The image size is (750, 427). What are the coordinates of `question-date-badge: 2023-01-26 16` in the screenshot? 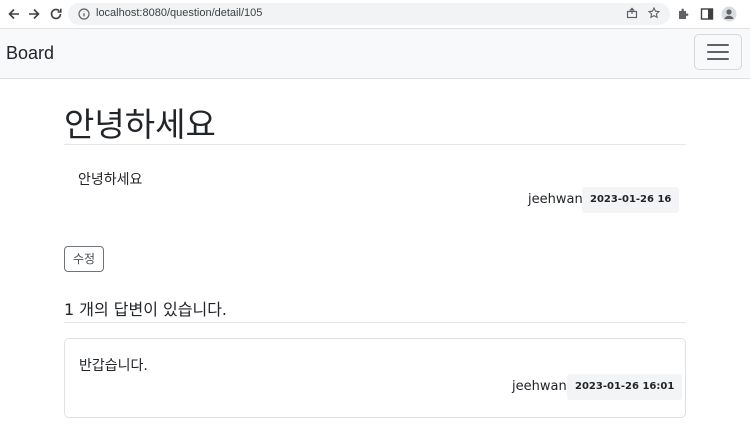 It's located at (631, 200).